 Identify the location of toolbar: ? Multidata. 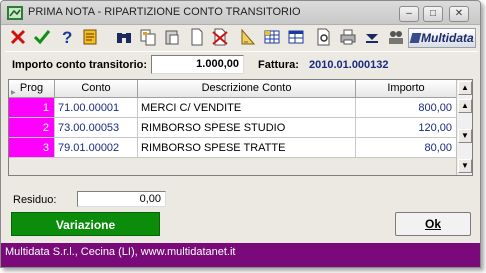
(240, 37).